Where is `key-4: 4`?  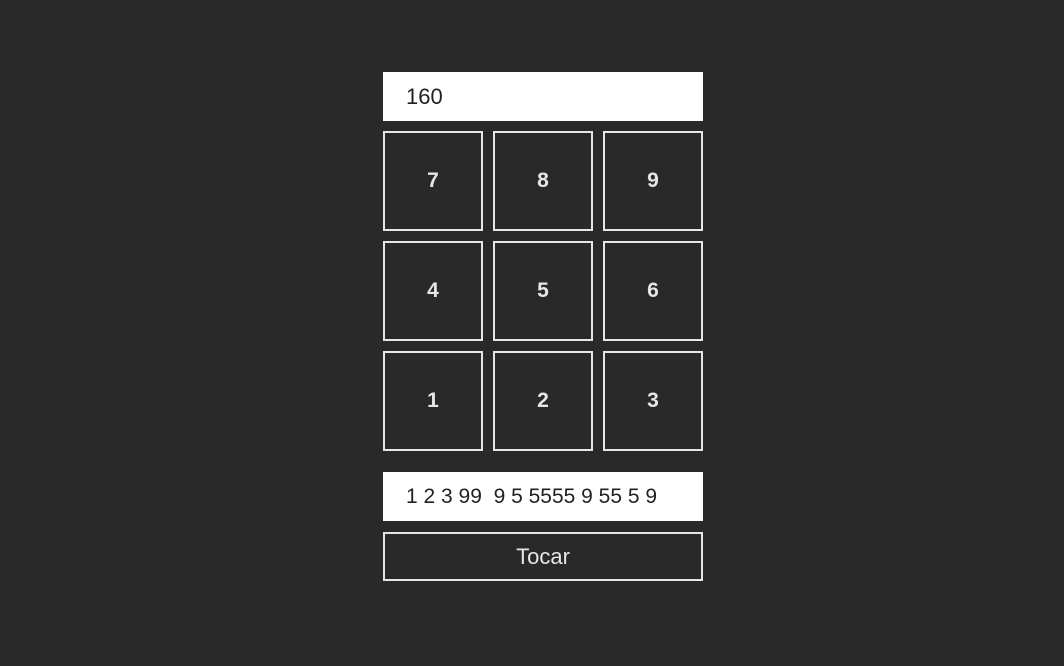 key-4: 4 is located at coordinates (433, 291).